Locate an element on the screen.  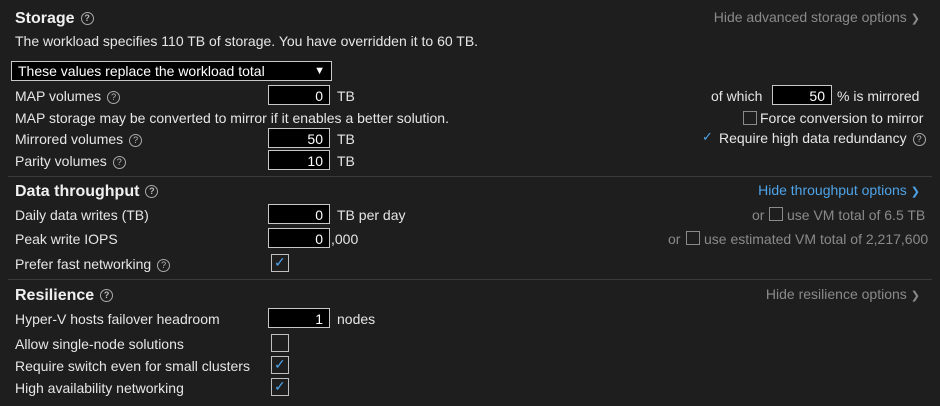
parity-volumes-unit: TB is located at coordinates (346, 161).